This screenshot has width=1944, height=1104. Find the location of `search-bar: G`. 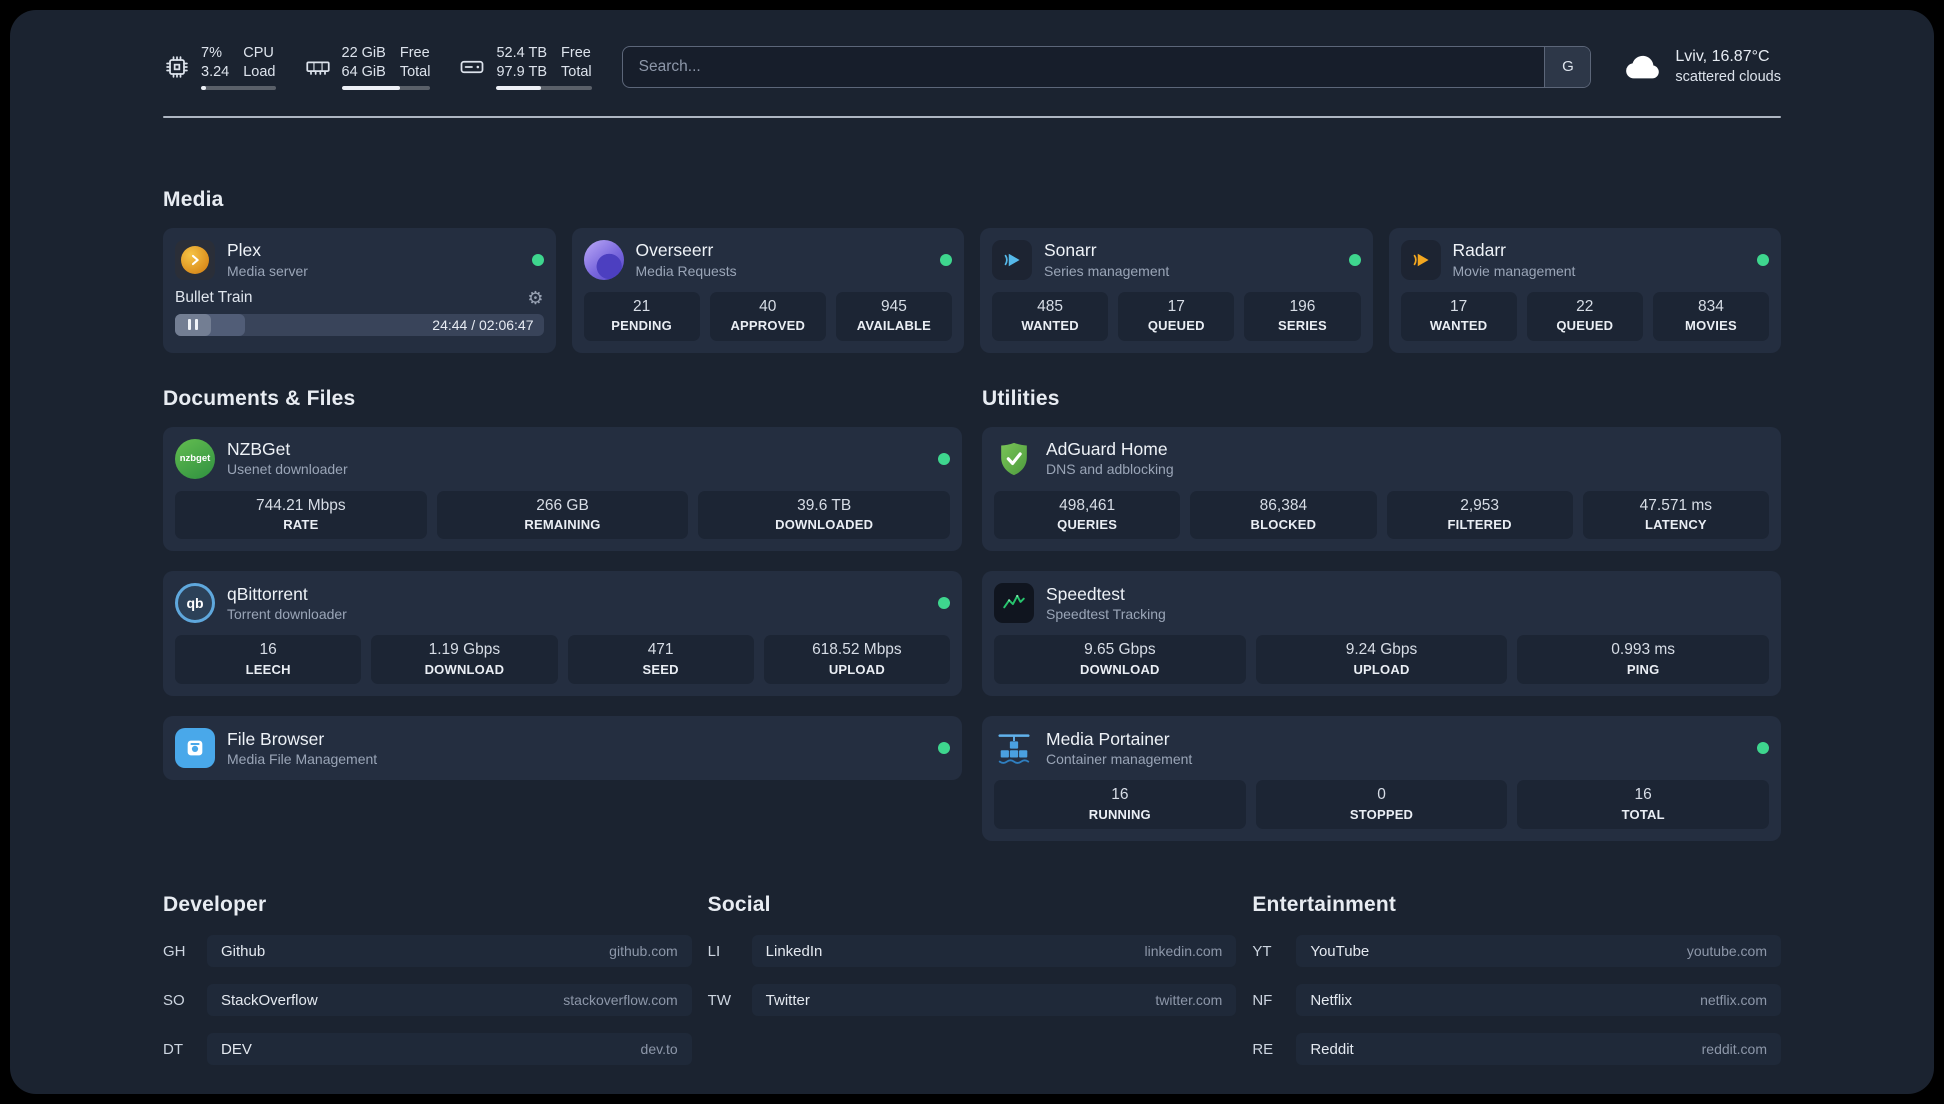

search-bar: G is located at coordinates (1106, 66).